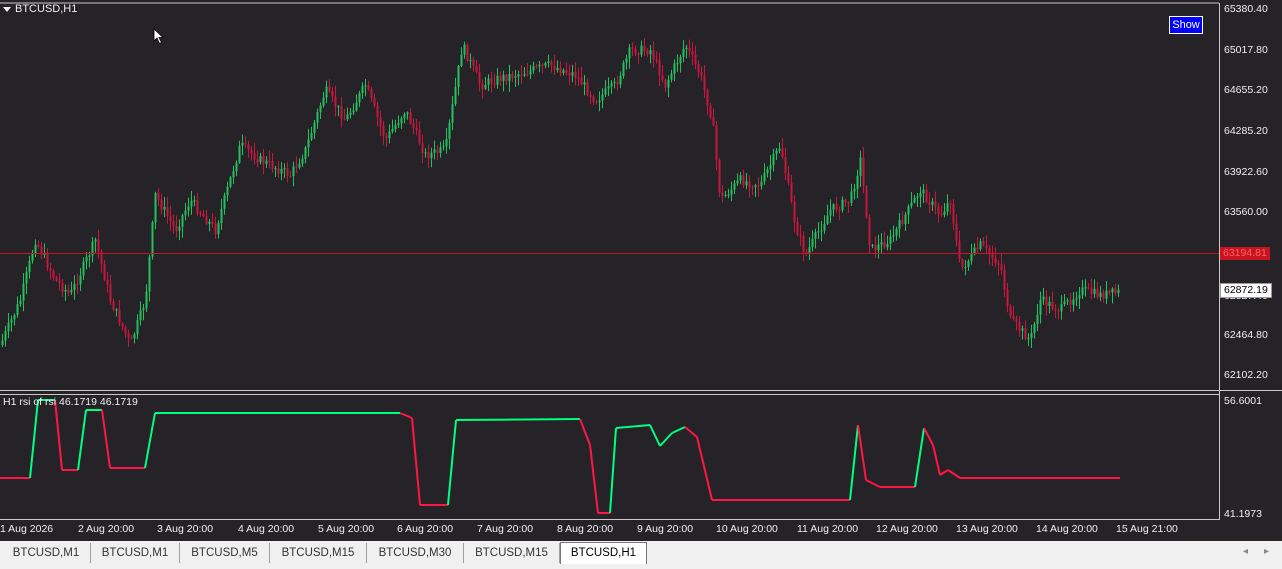  I want to click on price-tick: 64285.20, so click(1246, 131).